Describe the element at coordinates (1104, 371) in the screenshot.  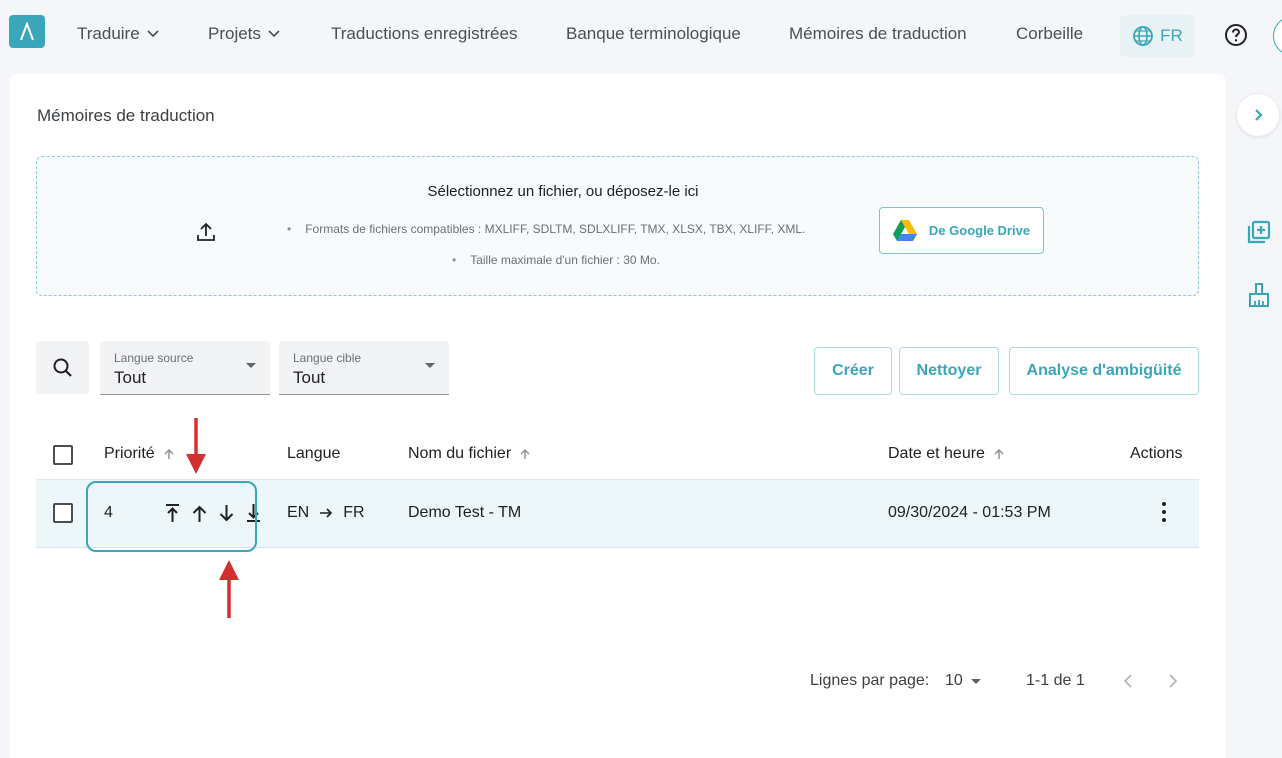
I see `ambiguity-analysis-button: Analyse d'ambigüité` at that location.